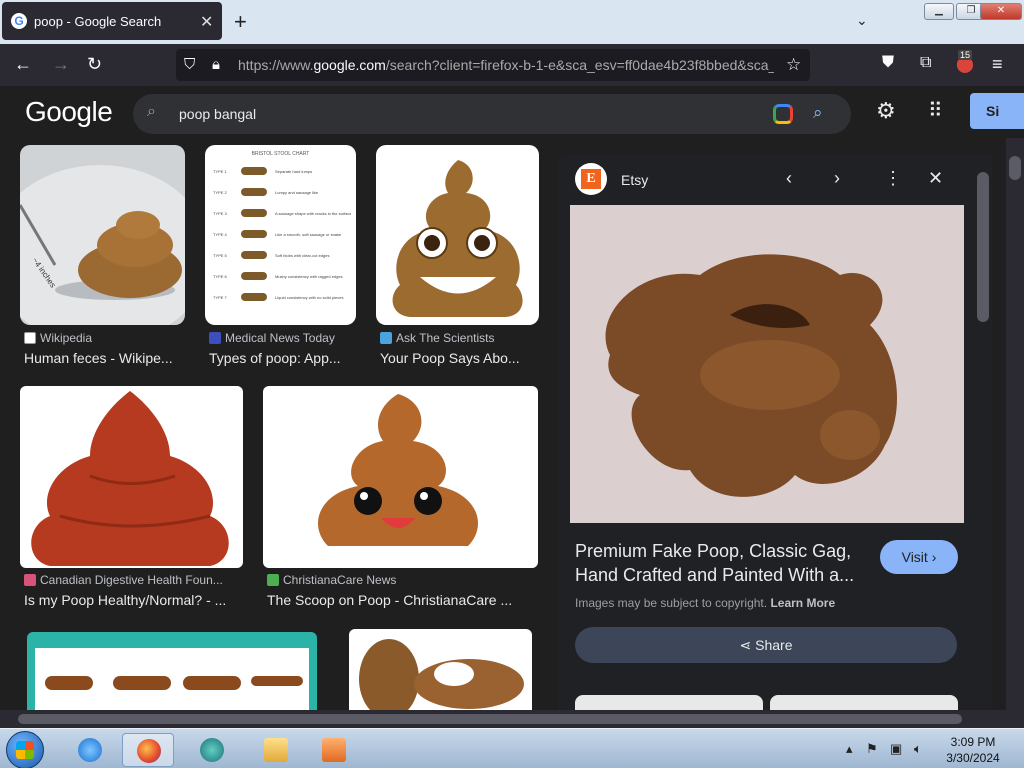 This screenshot has width=1024, height=768. I want to click on result-source: ChristianaCare News, so click(402, 580).